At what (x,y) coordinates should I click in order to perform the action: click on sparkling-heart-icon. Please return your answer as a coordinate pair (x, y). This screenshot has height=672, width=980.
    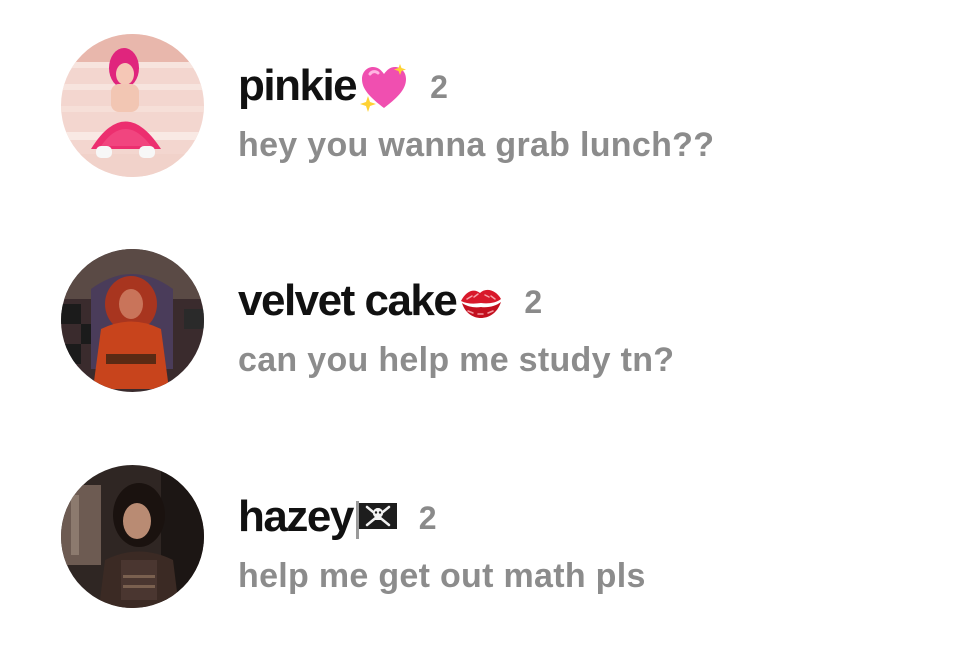
    Looking at the image, I should click on (384, 88).